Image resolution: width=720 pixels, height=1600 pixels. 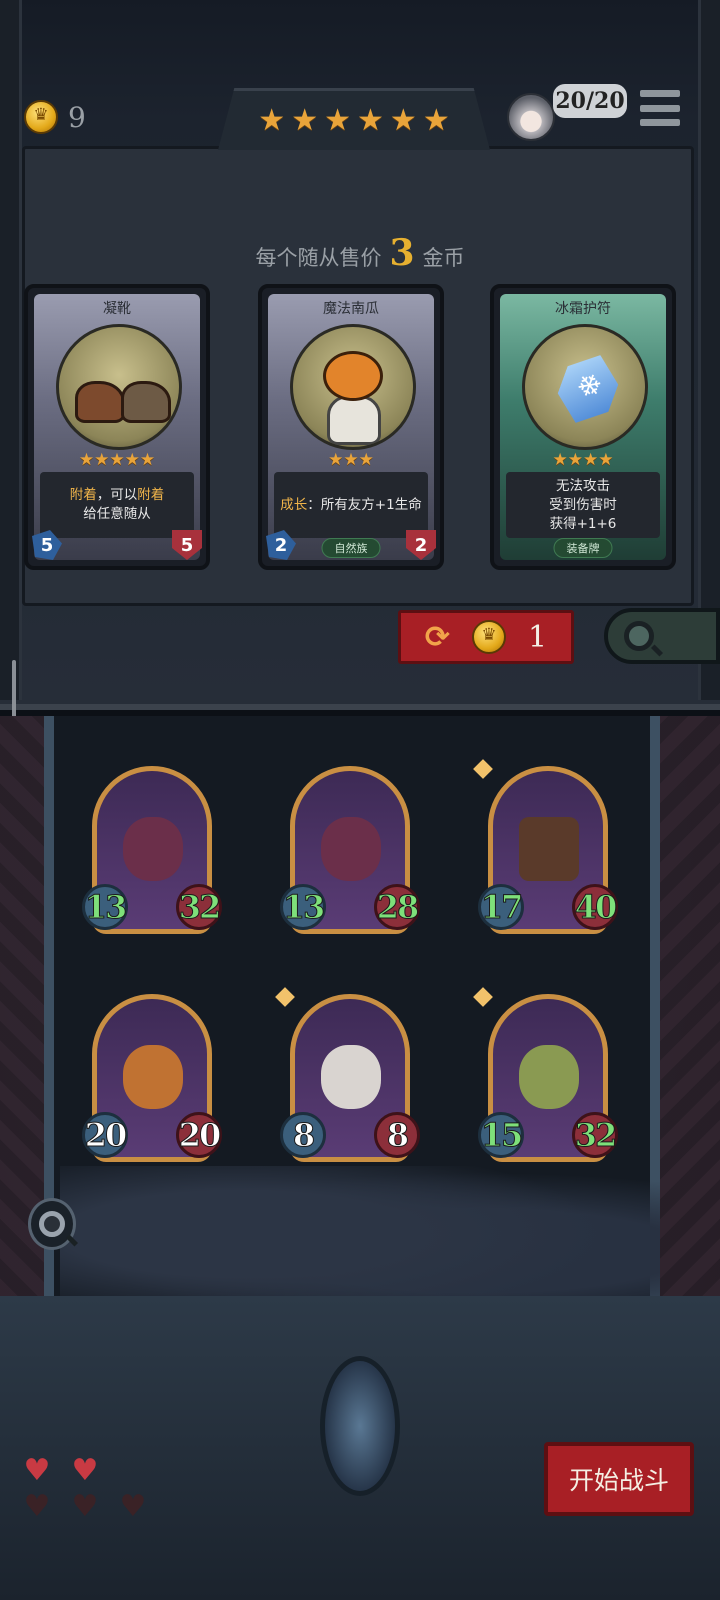 I want to click on pumpkin-monster-icon, so click(x=153, y=1077).